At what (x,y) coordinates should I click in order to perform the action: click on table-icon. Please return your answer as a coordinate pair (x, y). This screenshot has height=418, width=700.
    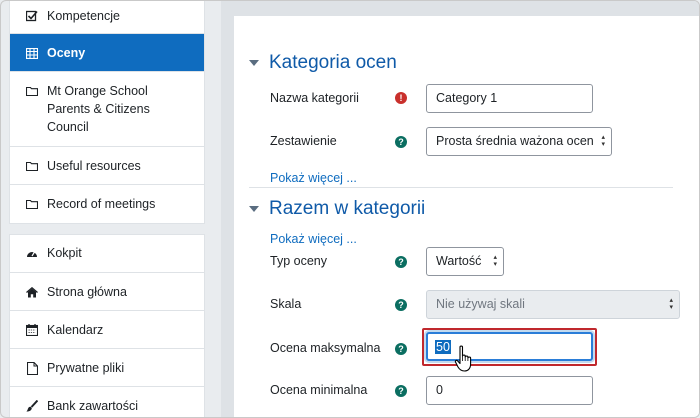
    Looking at the image, I should click on (32, 53).